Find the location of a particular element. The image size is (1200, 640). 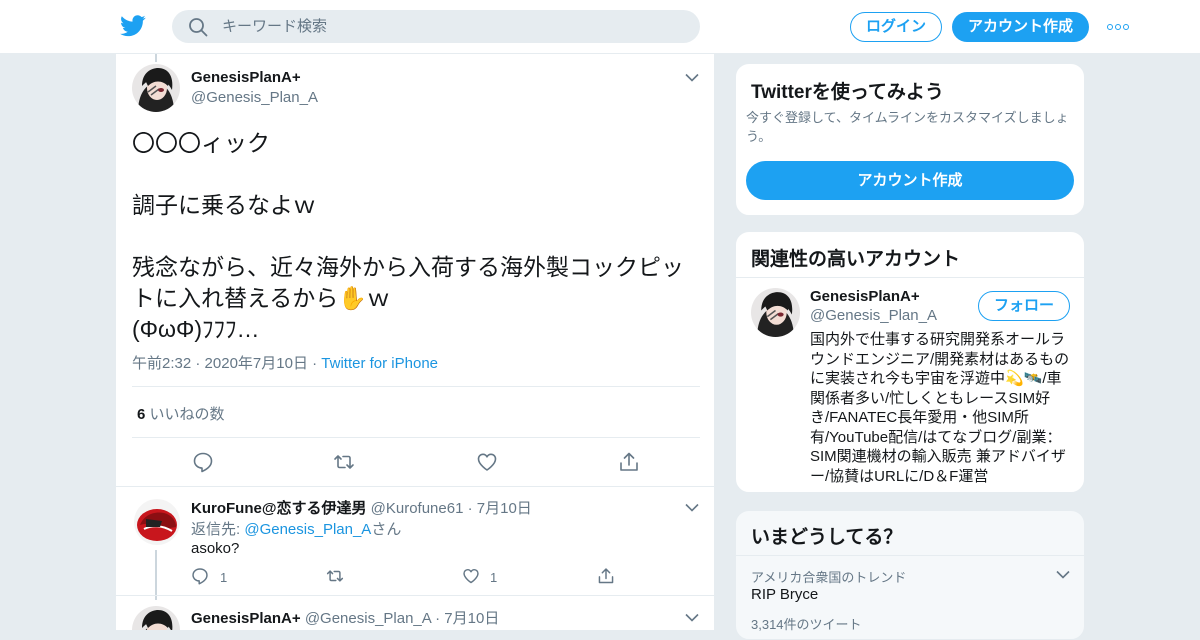

reply-author-handle: @Kurofune61 is located at coordinates (417, 508).